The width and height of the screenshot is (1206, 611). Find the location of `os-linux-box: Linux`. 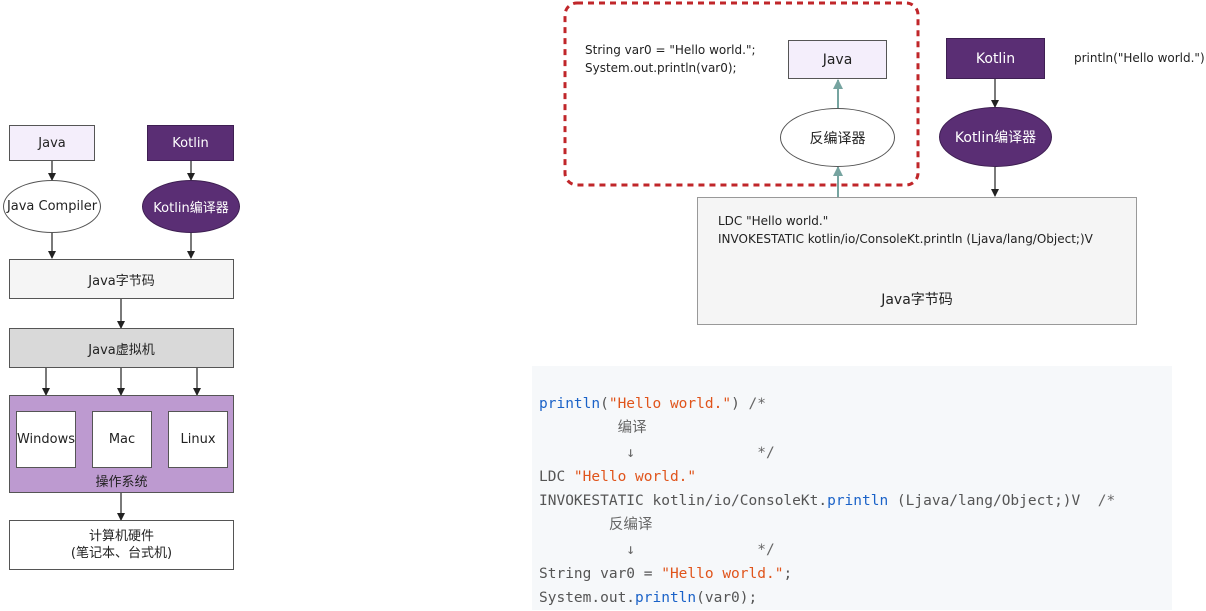

os-linux-box: Linux is located at coordinates (198, 439).